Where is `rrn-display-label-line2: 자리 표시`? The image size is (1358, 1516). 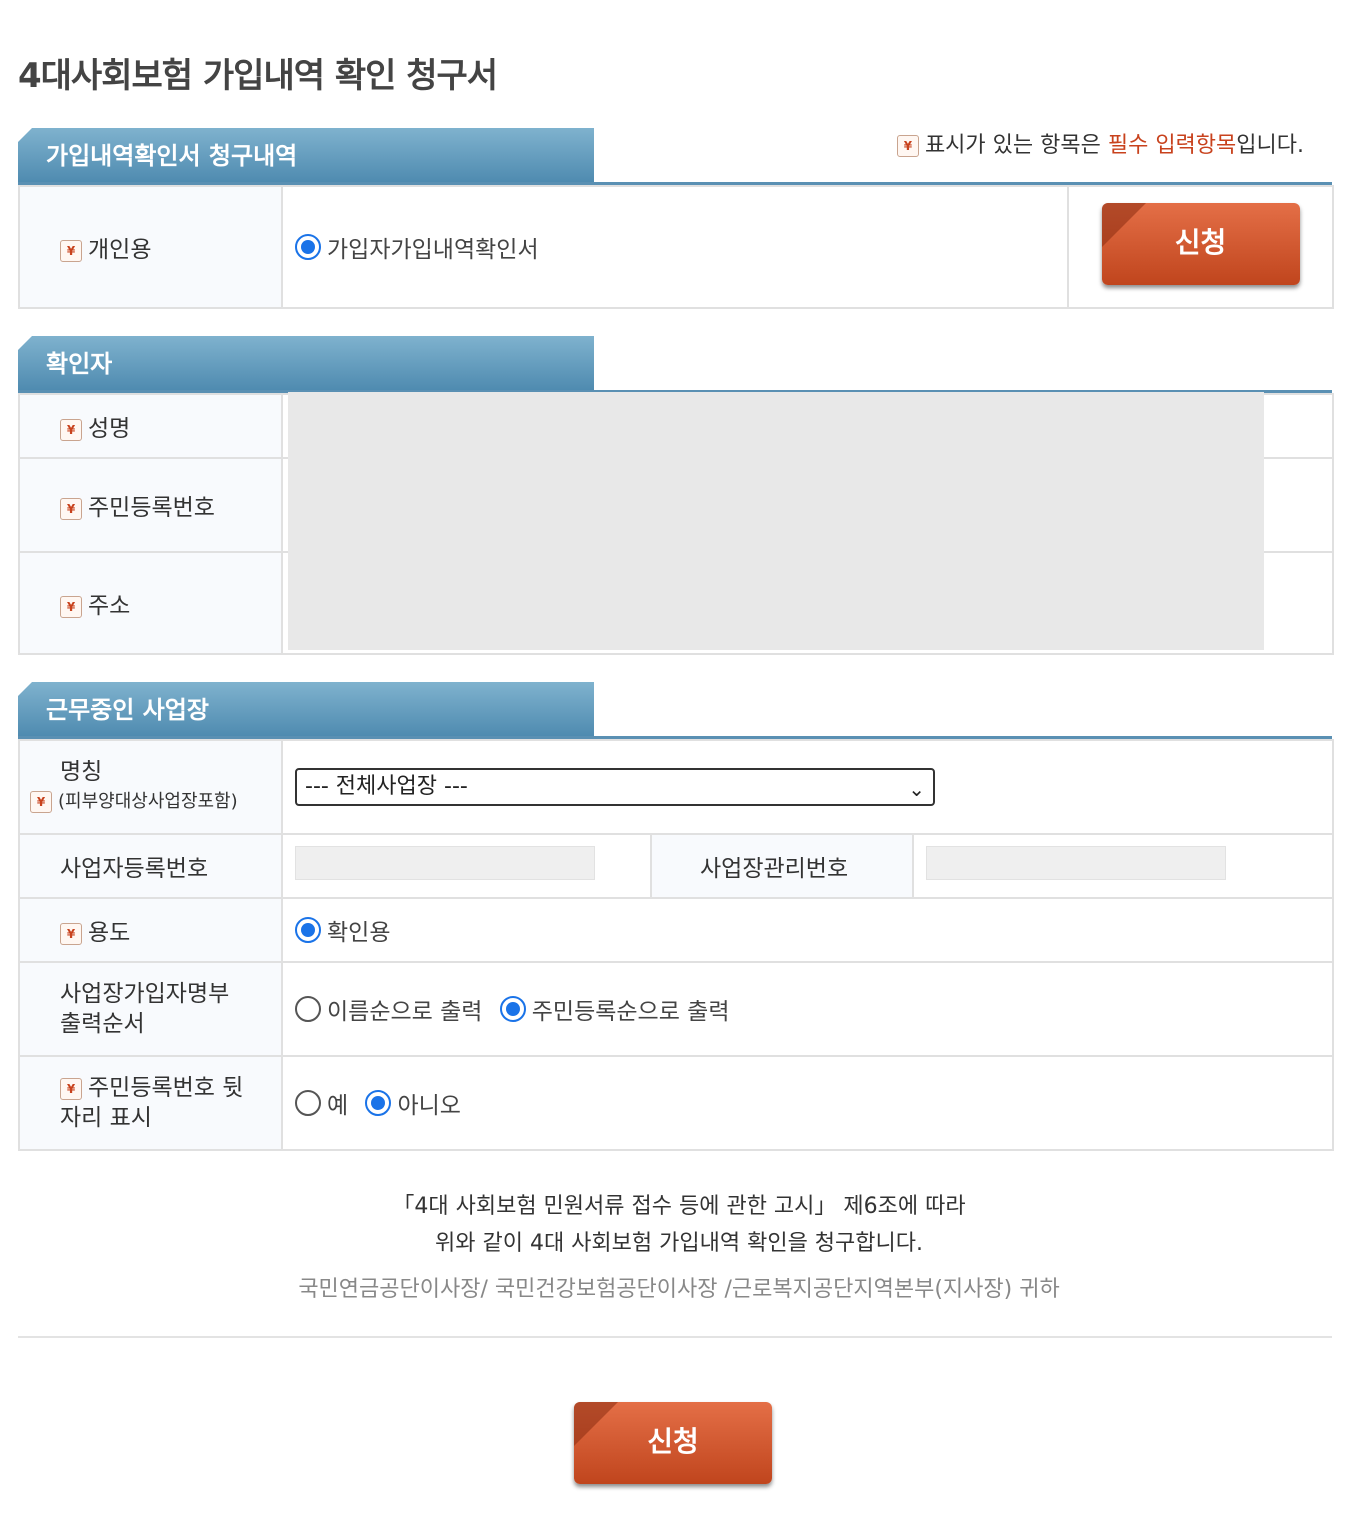 rrn-display-label-line2: 자리 표시 is located at coordinates (106, 1118).